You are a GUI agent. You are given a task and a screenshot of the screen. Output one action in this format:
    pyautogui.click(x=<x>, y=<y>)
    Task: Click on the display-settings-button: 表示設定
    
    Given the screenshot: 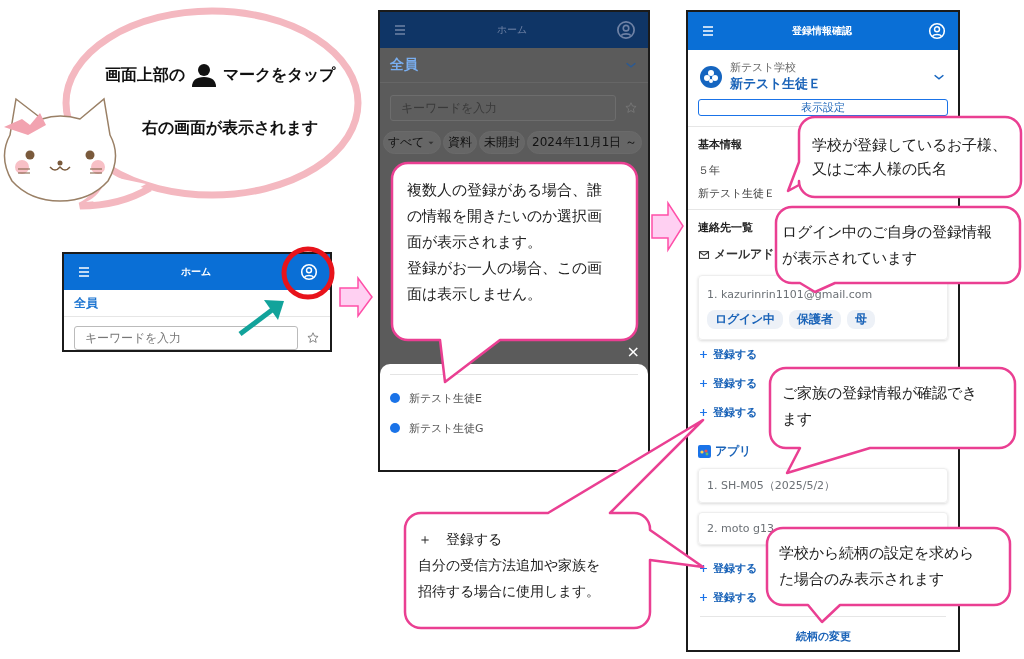 What is the action you would take?
    pyautogui.click(x=823, y=107)
    